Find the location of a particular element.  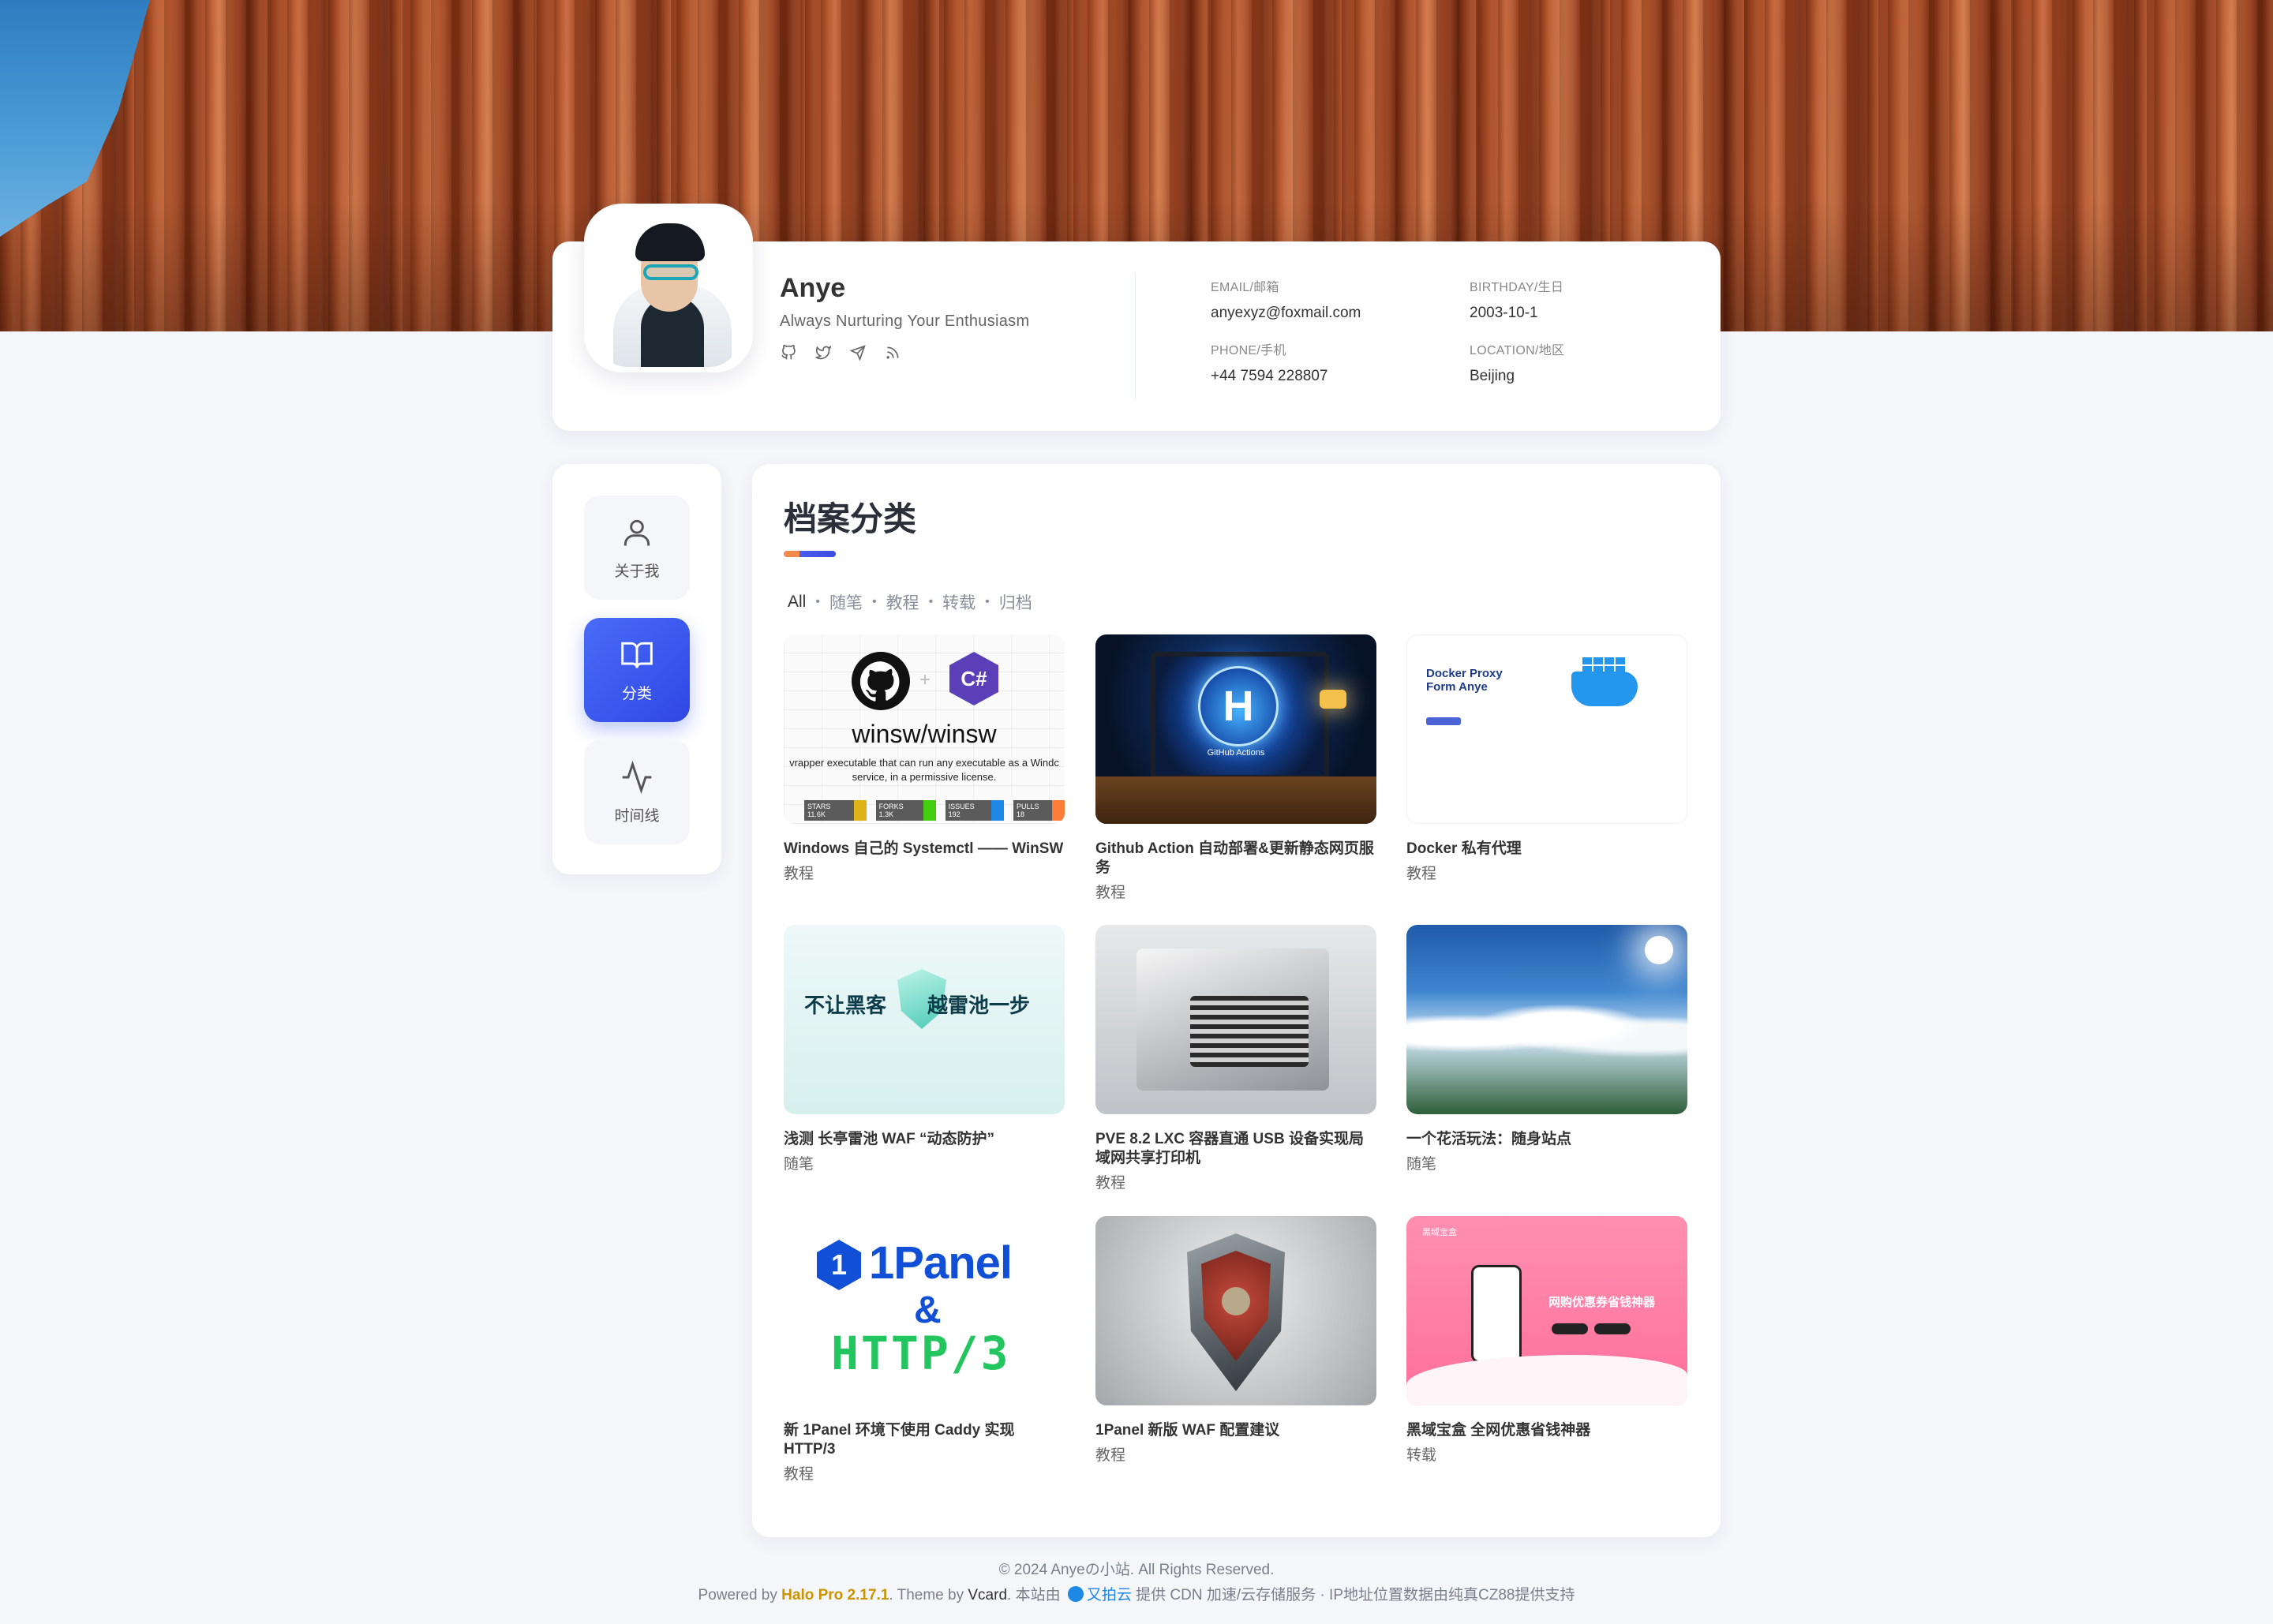

post-title: 1Panel 新版 WAF 配置建议 is located at coordinates (1235, 1430).